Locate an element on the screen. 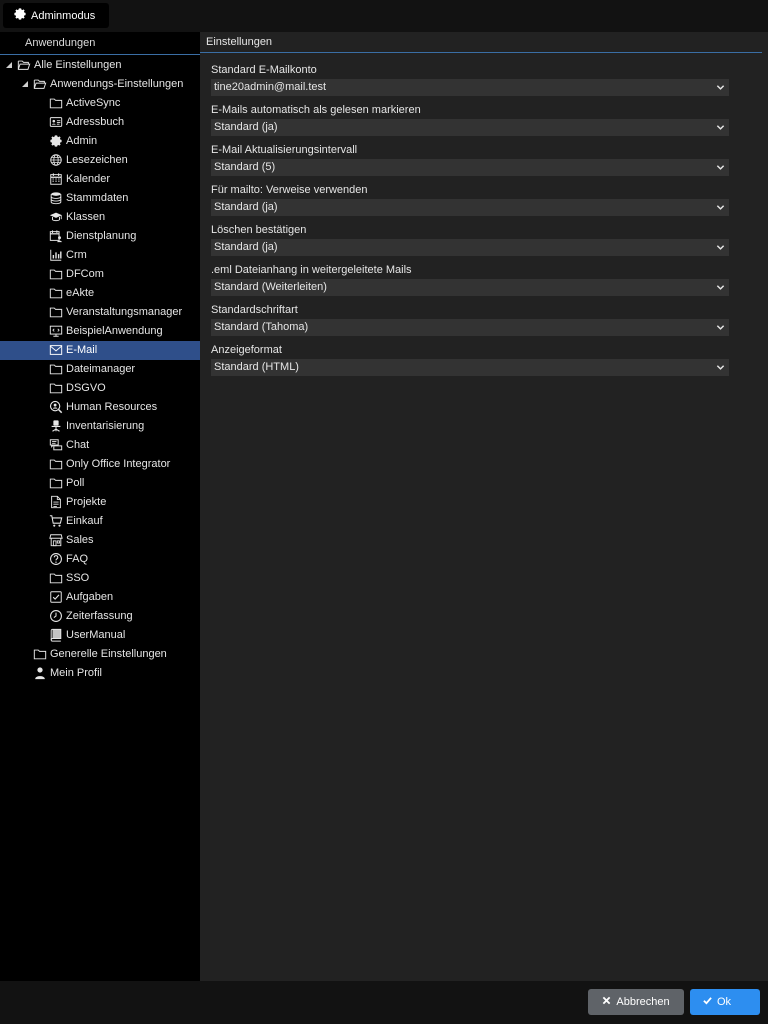  tree-item-sales: Sales is located at coordinates (100, 540).